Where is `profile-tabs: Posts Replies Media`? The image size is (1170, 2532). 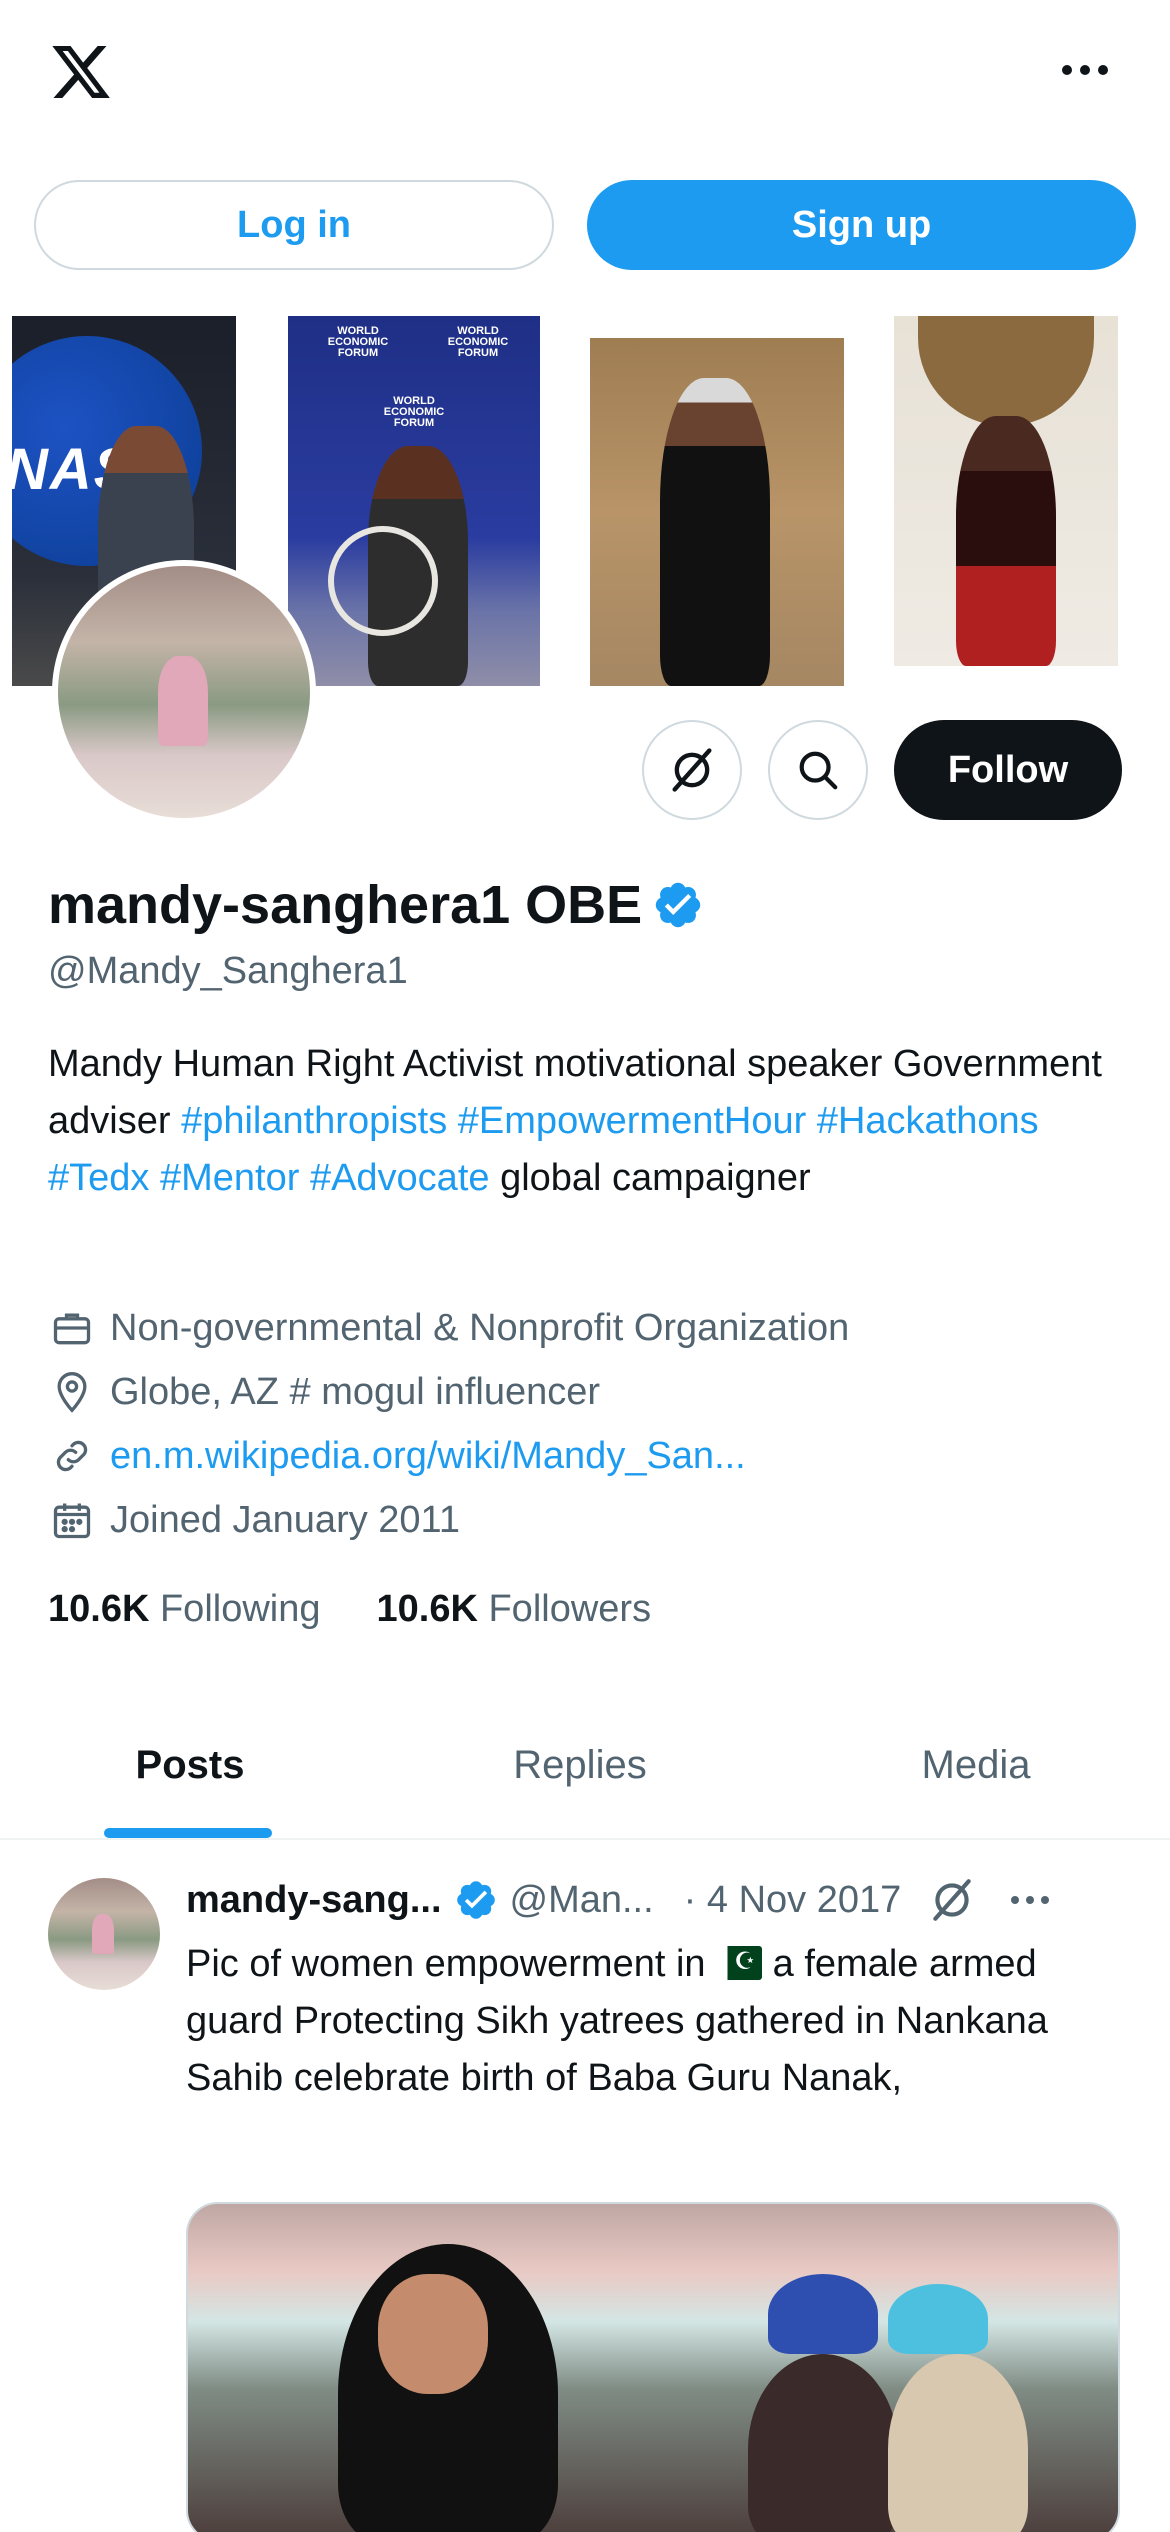
profile-tabs: Posts Replies Media is located at coordinates (585, 1765).